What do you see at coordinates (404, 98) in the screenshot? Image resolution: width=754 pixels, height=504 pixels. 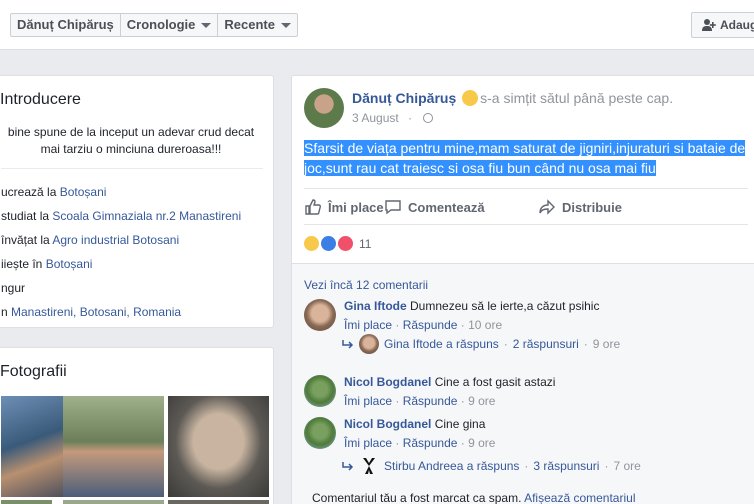 I see `author-name-link: Dănuț Chipăruș` at bounding box center [404, 98].